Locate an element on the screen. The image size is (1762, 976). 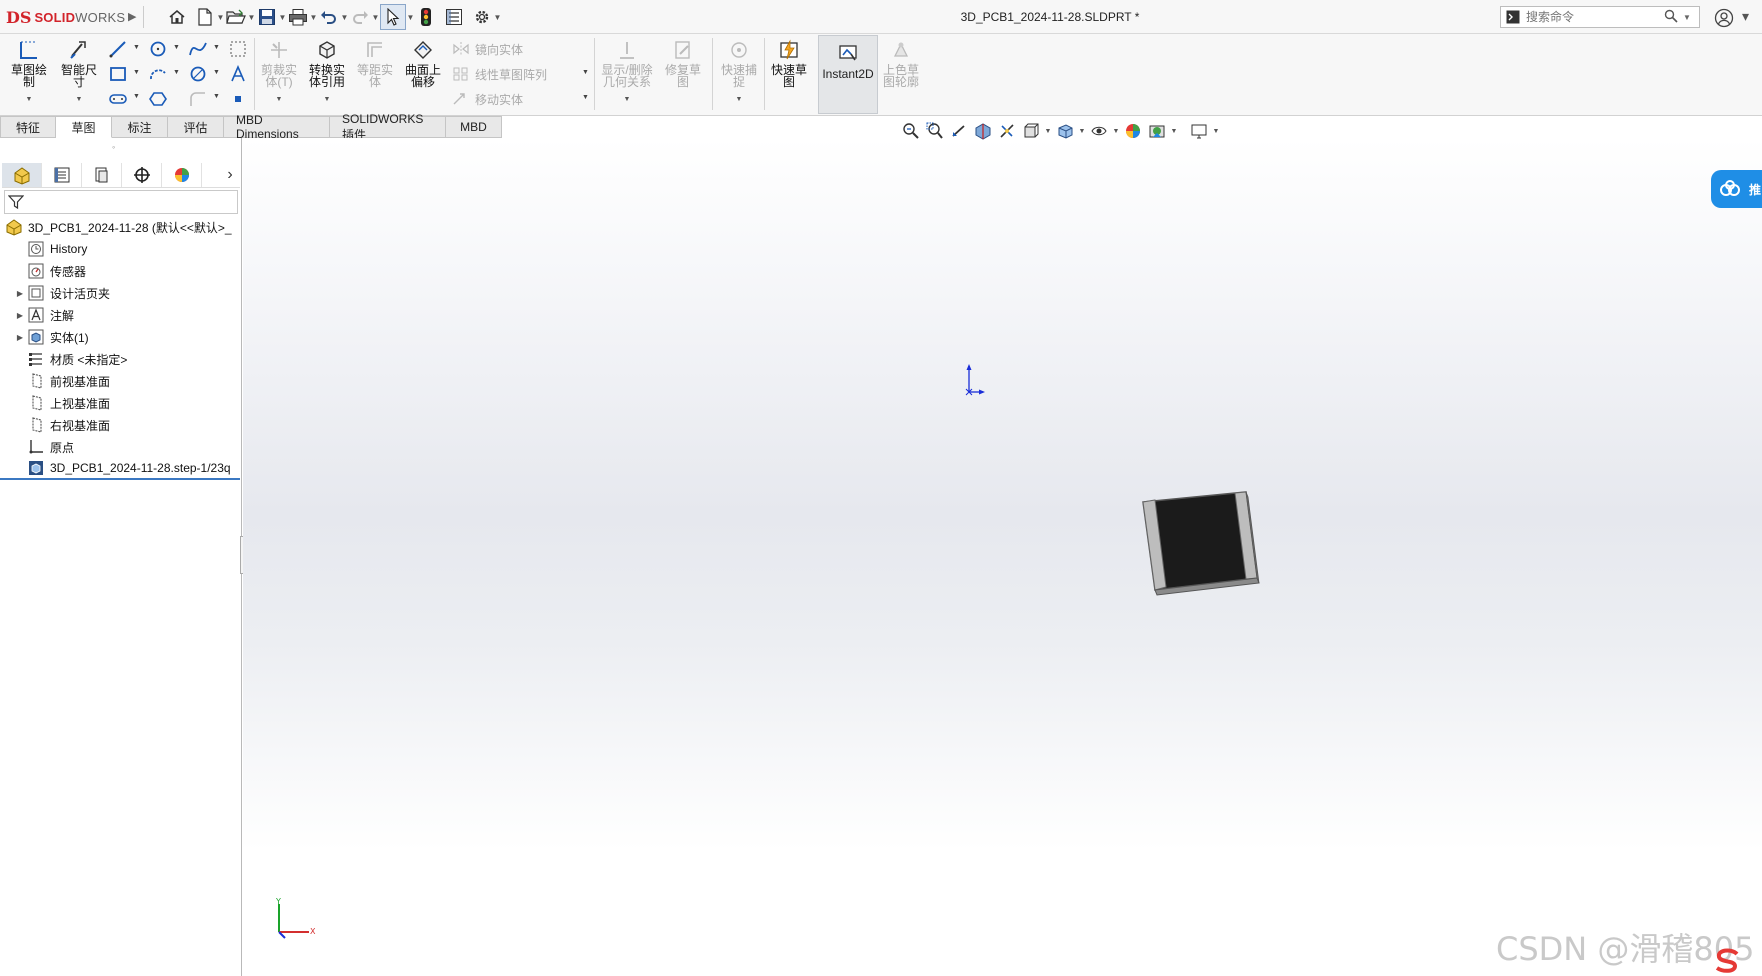
redo-icon is located at coordinates (360, 17).